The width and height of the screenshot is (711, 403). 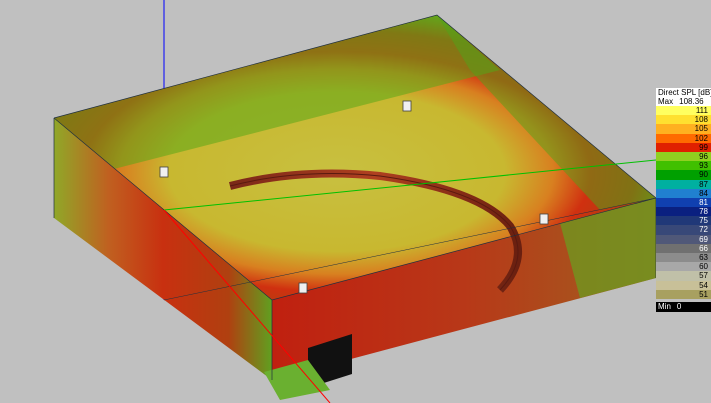 What do you see at coordinates (683, 239) in the screenshot?
I see `legend-level: 69` at bounding box center [683, 239].